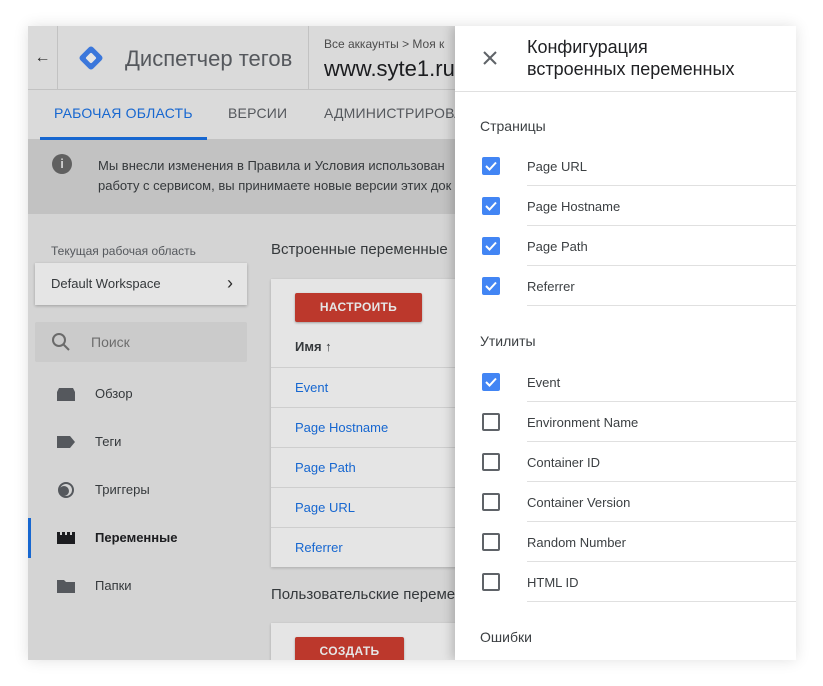 The height and width of the screenshot is (686, 823). Describe the element at coordinates (625, 246) in the screenshot. I see `checkbox-row: Page Path` at that location.